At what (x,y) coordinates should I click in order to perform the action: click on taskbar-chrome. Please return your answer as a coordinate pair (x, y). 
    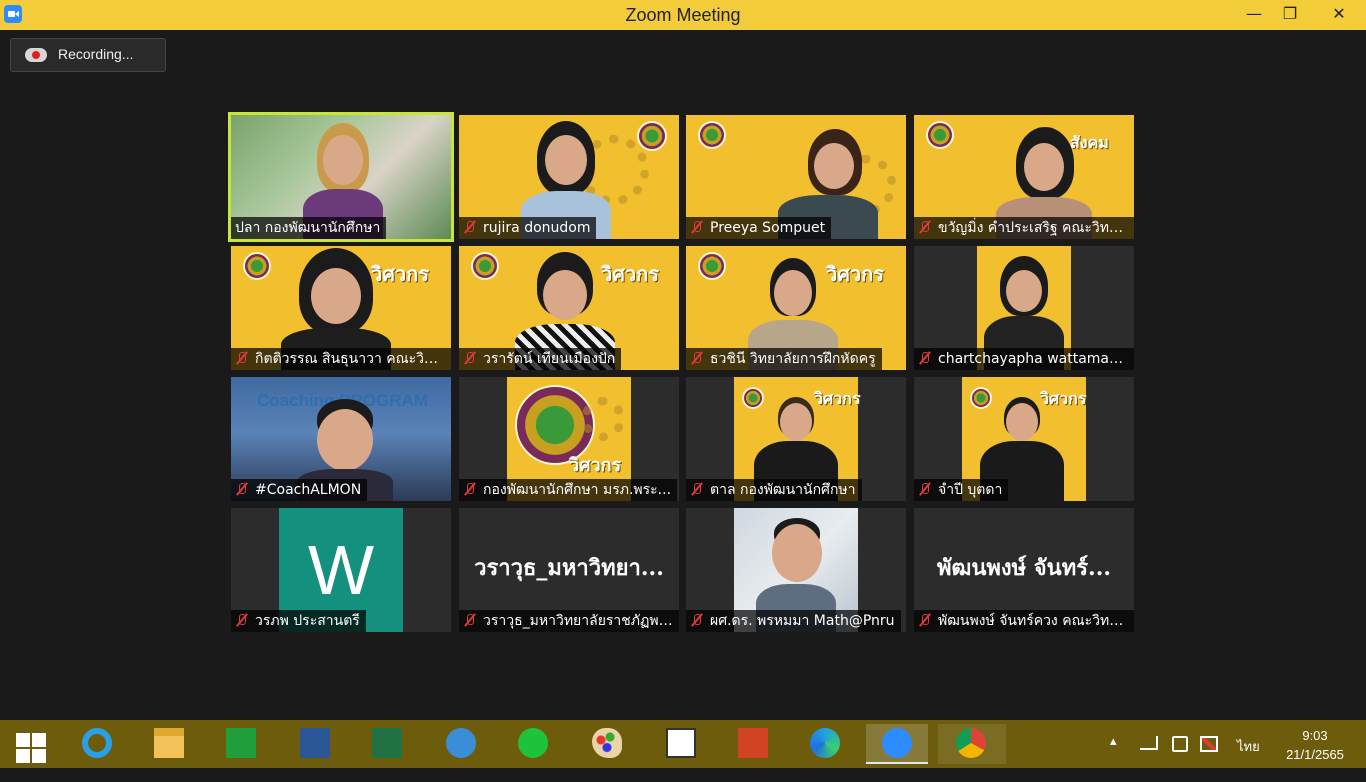
    Looking at the image, I should click on (972, 744).